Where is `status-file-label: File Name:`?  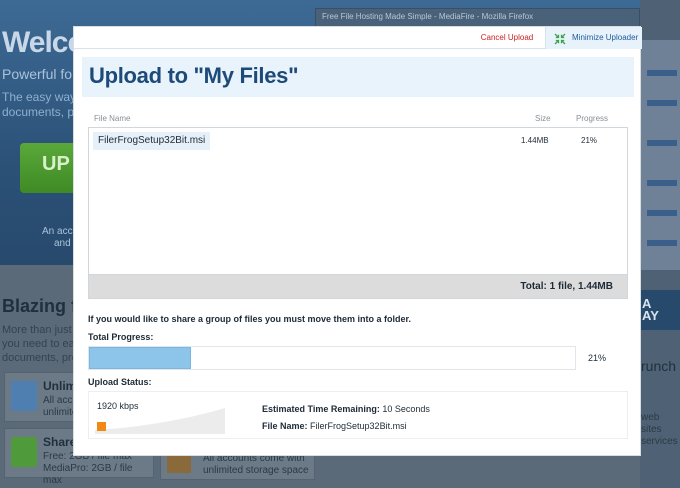
status-file-label: File Name: is located at coordinates (285, 426).